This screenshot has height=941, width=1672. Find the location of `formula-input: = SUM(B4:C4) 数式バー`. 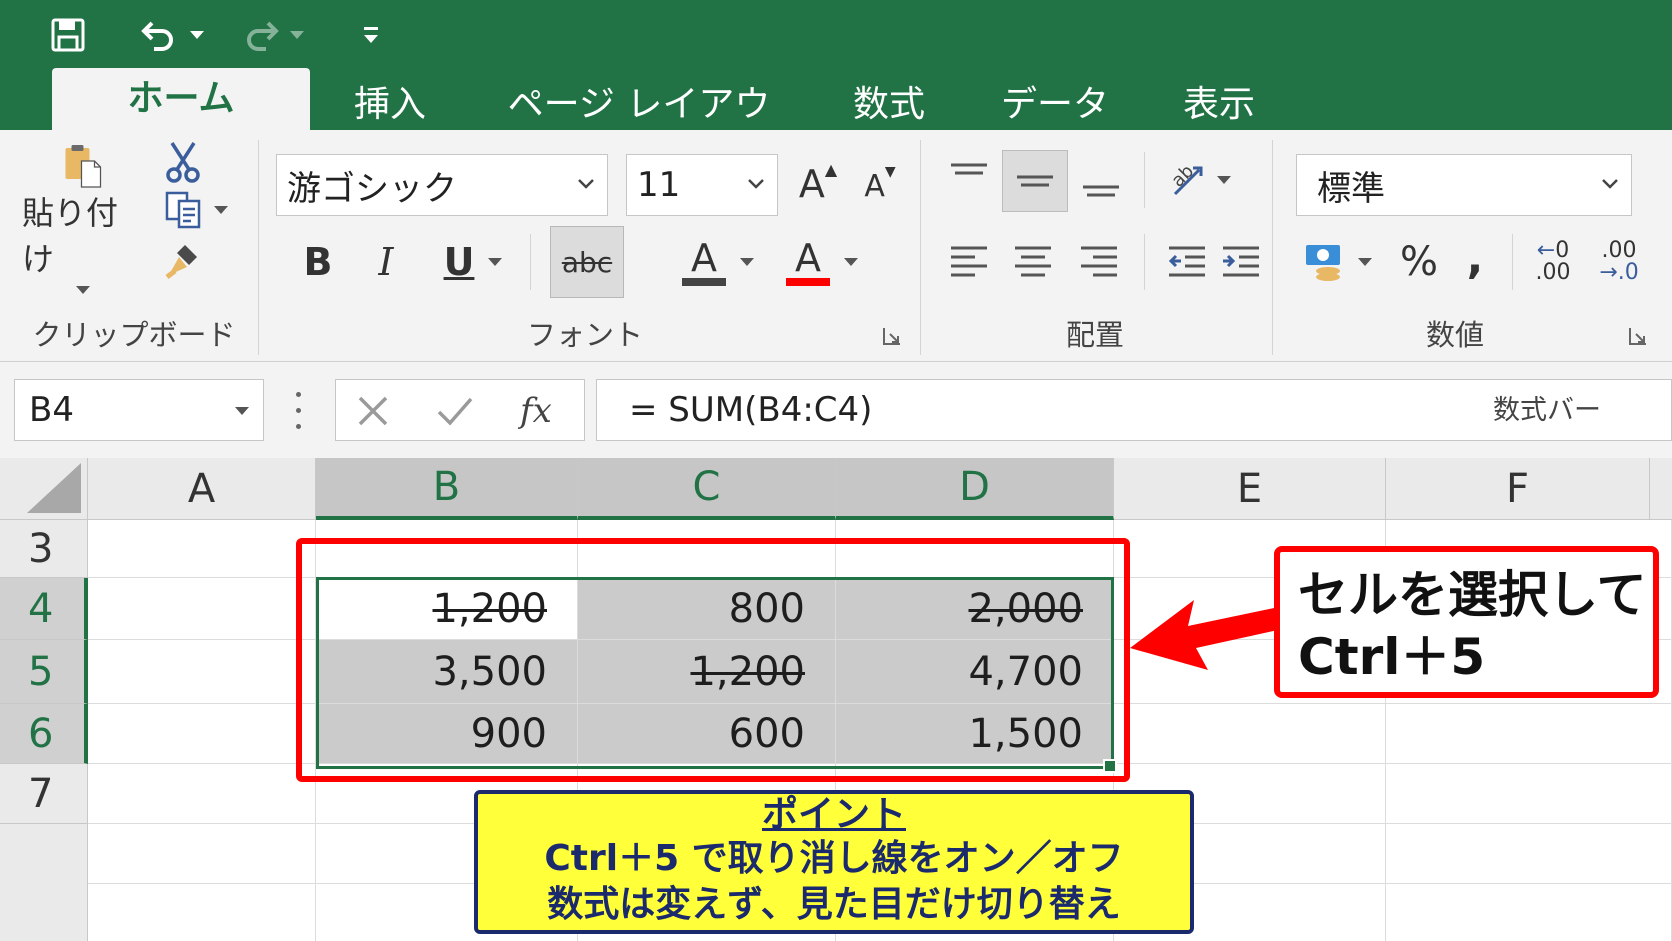

formula-input: = SUM(B4:C4) 数式バー is located at coordinates (1134, 410).